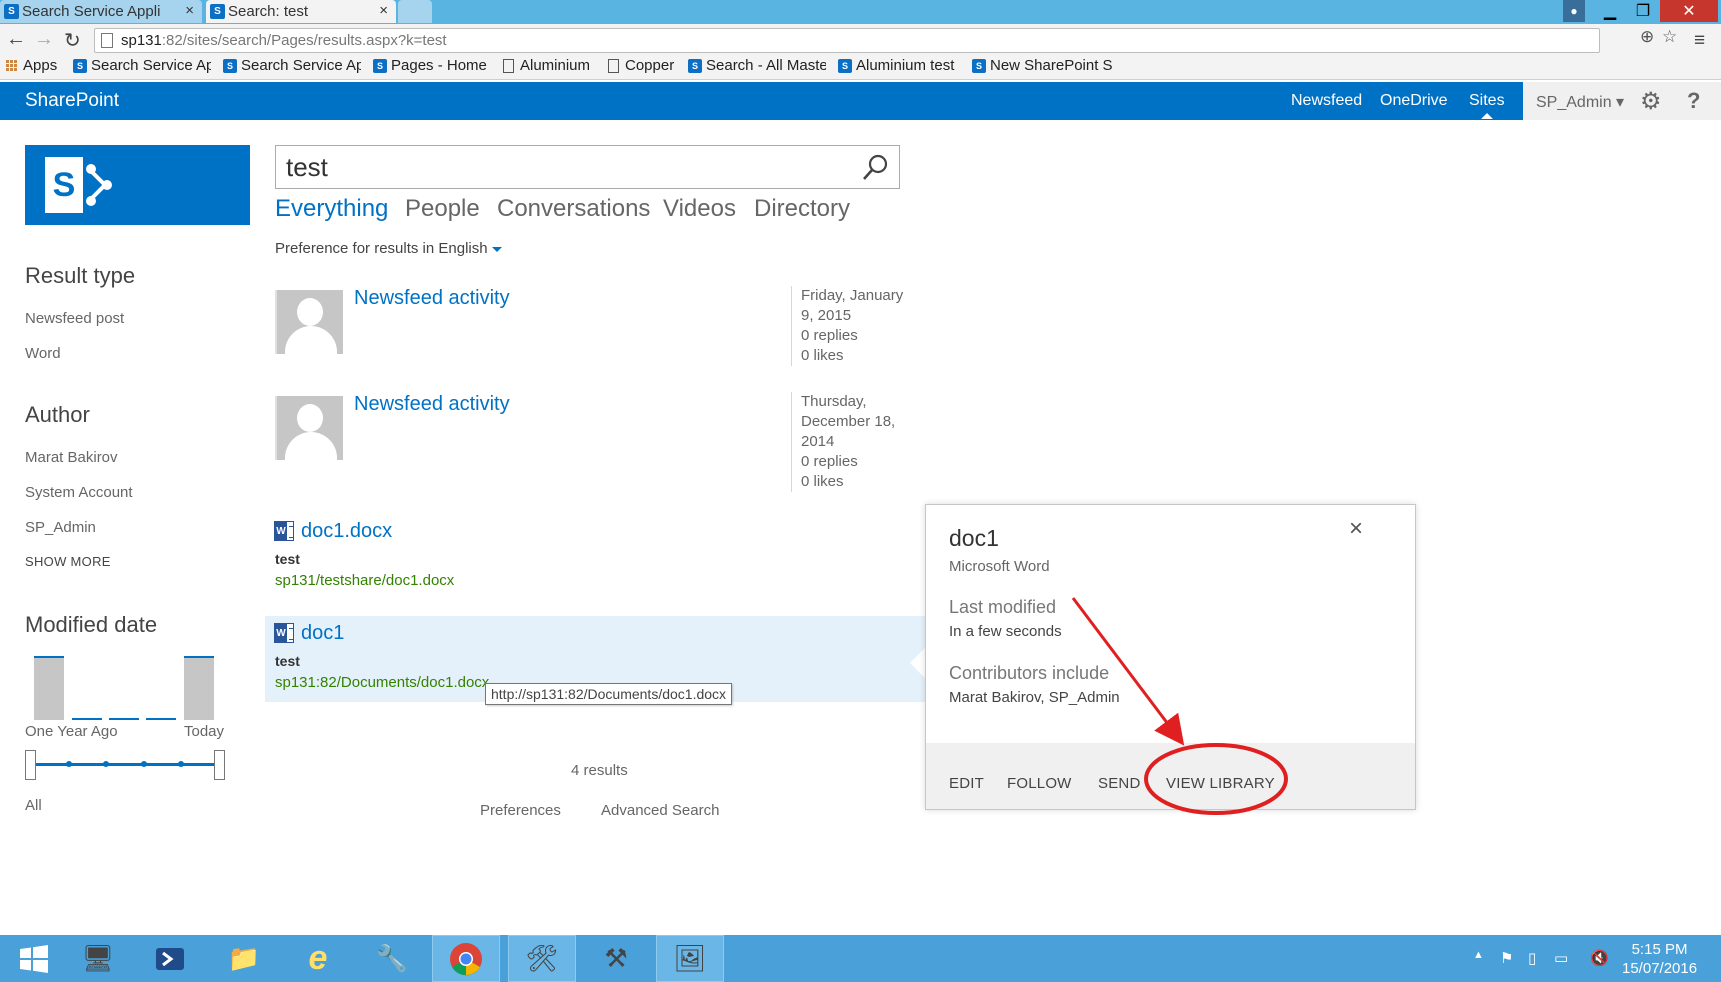 This screenshot has height=982, width=1721. What do you see at coordinates (1119, 783) in the screenshot?
I see `send-button: SEND` at bounding box center [1119, 783].